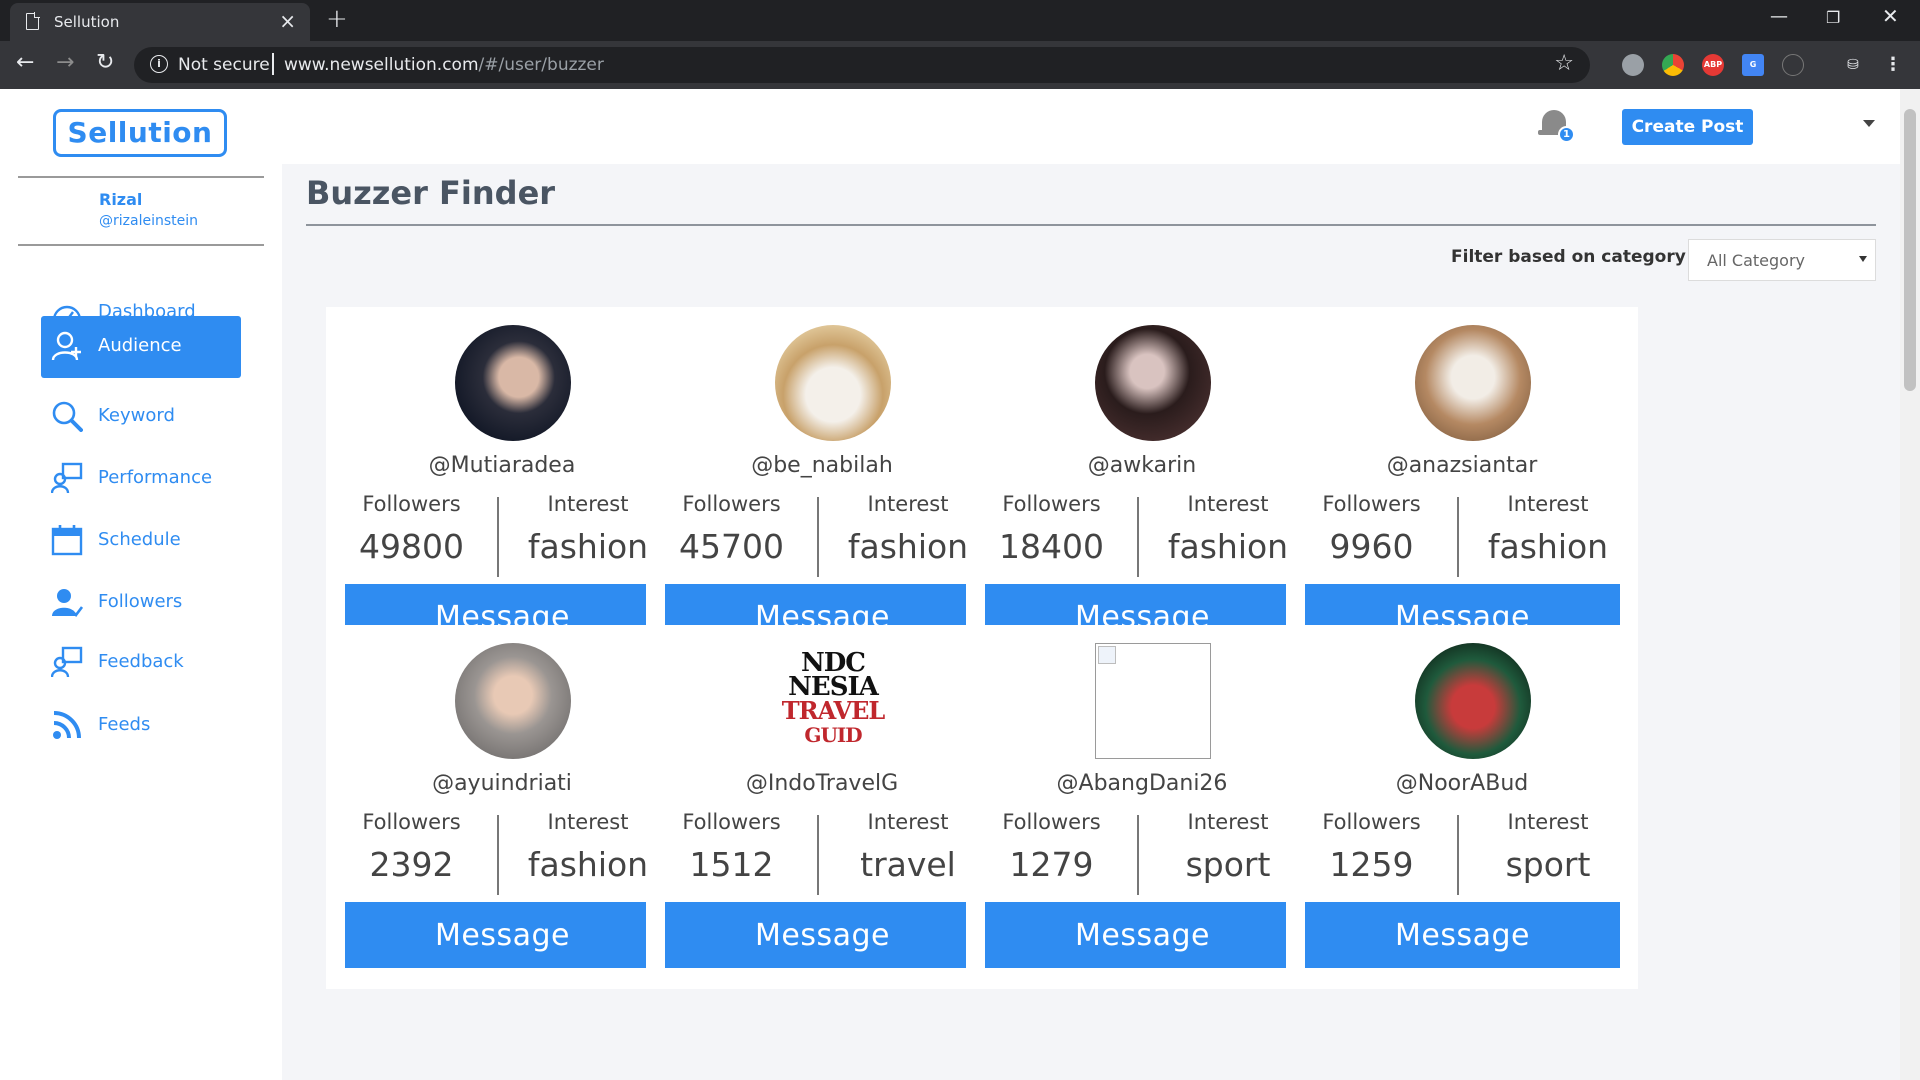 This screenshot has height=1080, width=1920. What do you see at coordinates (1753, 65) in the screenshot?
I see `translate-extension-icon: G` at bounding box center [1753, 65].